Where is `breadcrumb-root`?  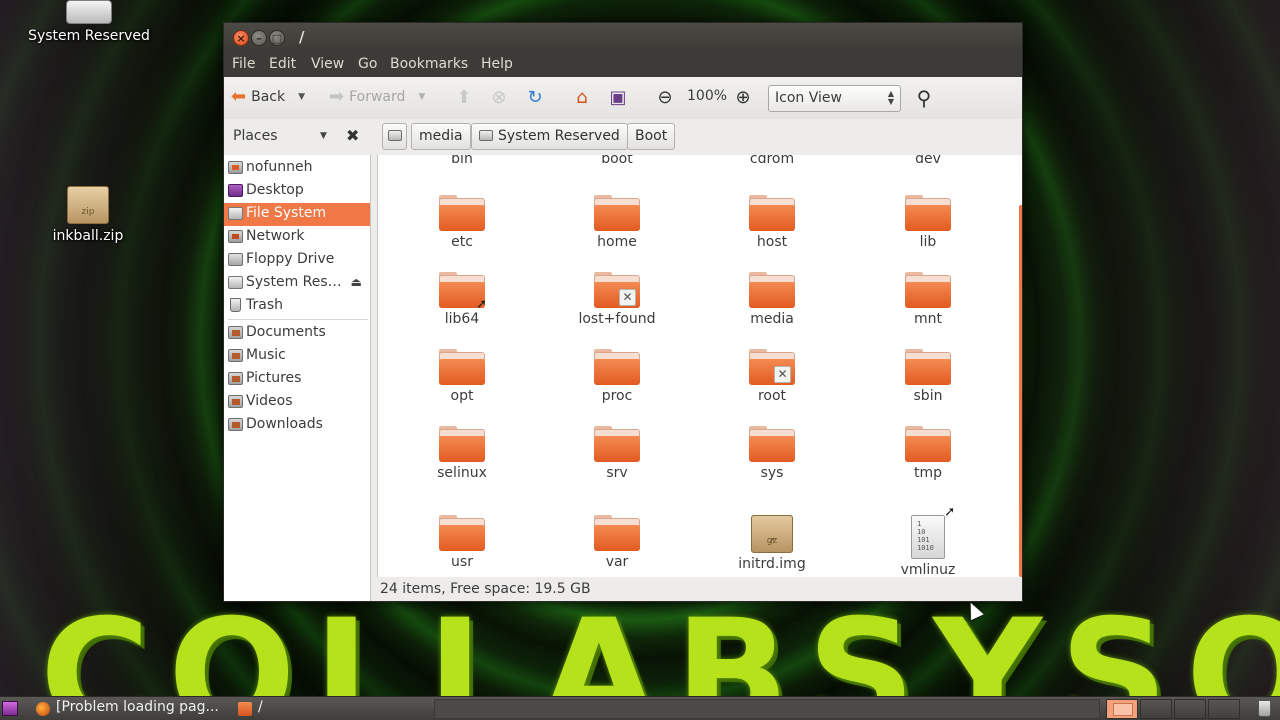 breadcrumb-root is located at coordinates (394, 136).